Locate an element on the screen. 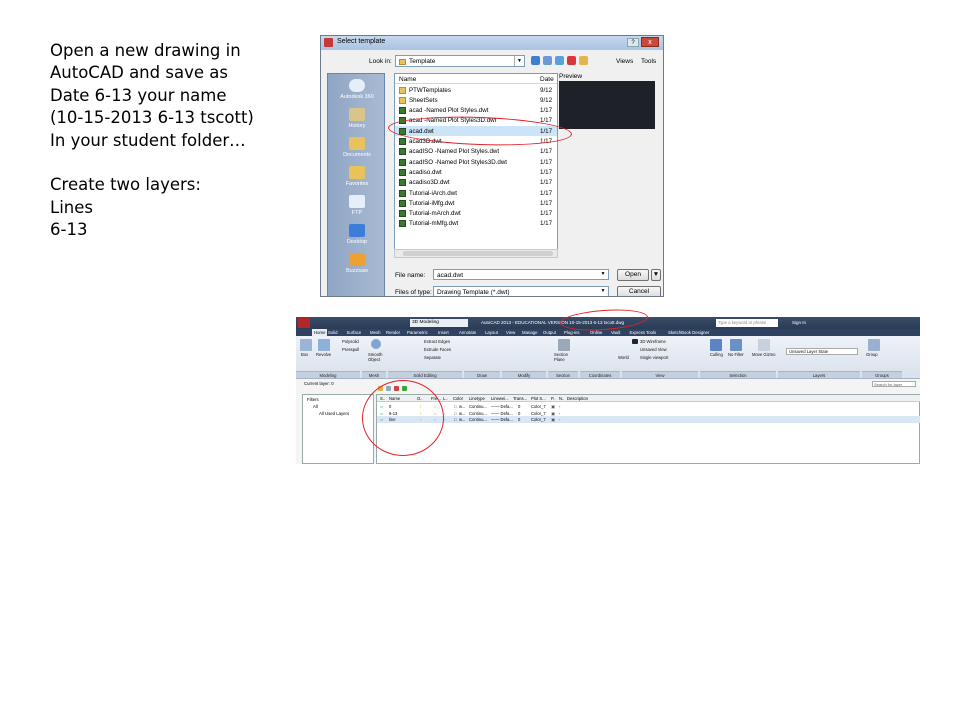 The width and height of the screenshot is (960, 720). look-in-select: Template ▼ is located at coordinates (460, 61).